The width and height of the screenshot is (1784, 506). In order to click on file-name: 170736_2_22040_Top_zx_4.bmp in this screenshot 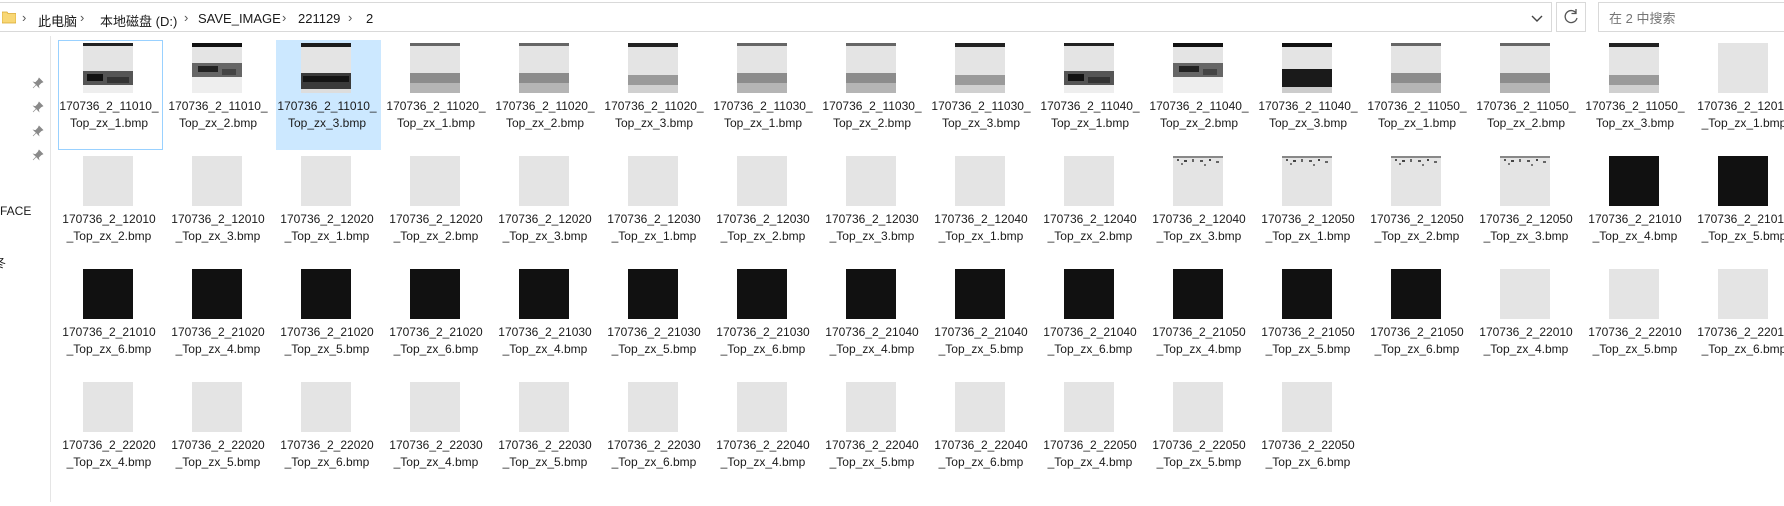, I will do `click(763, 453)`.